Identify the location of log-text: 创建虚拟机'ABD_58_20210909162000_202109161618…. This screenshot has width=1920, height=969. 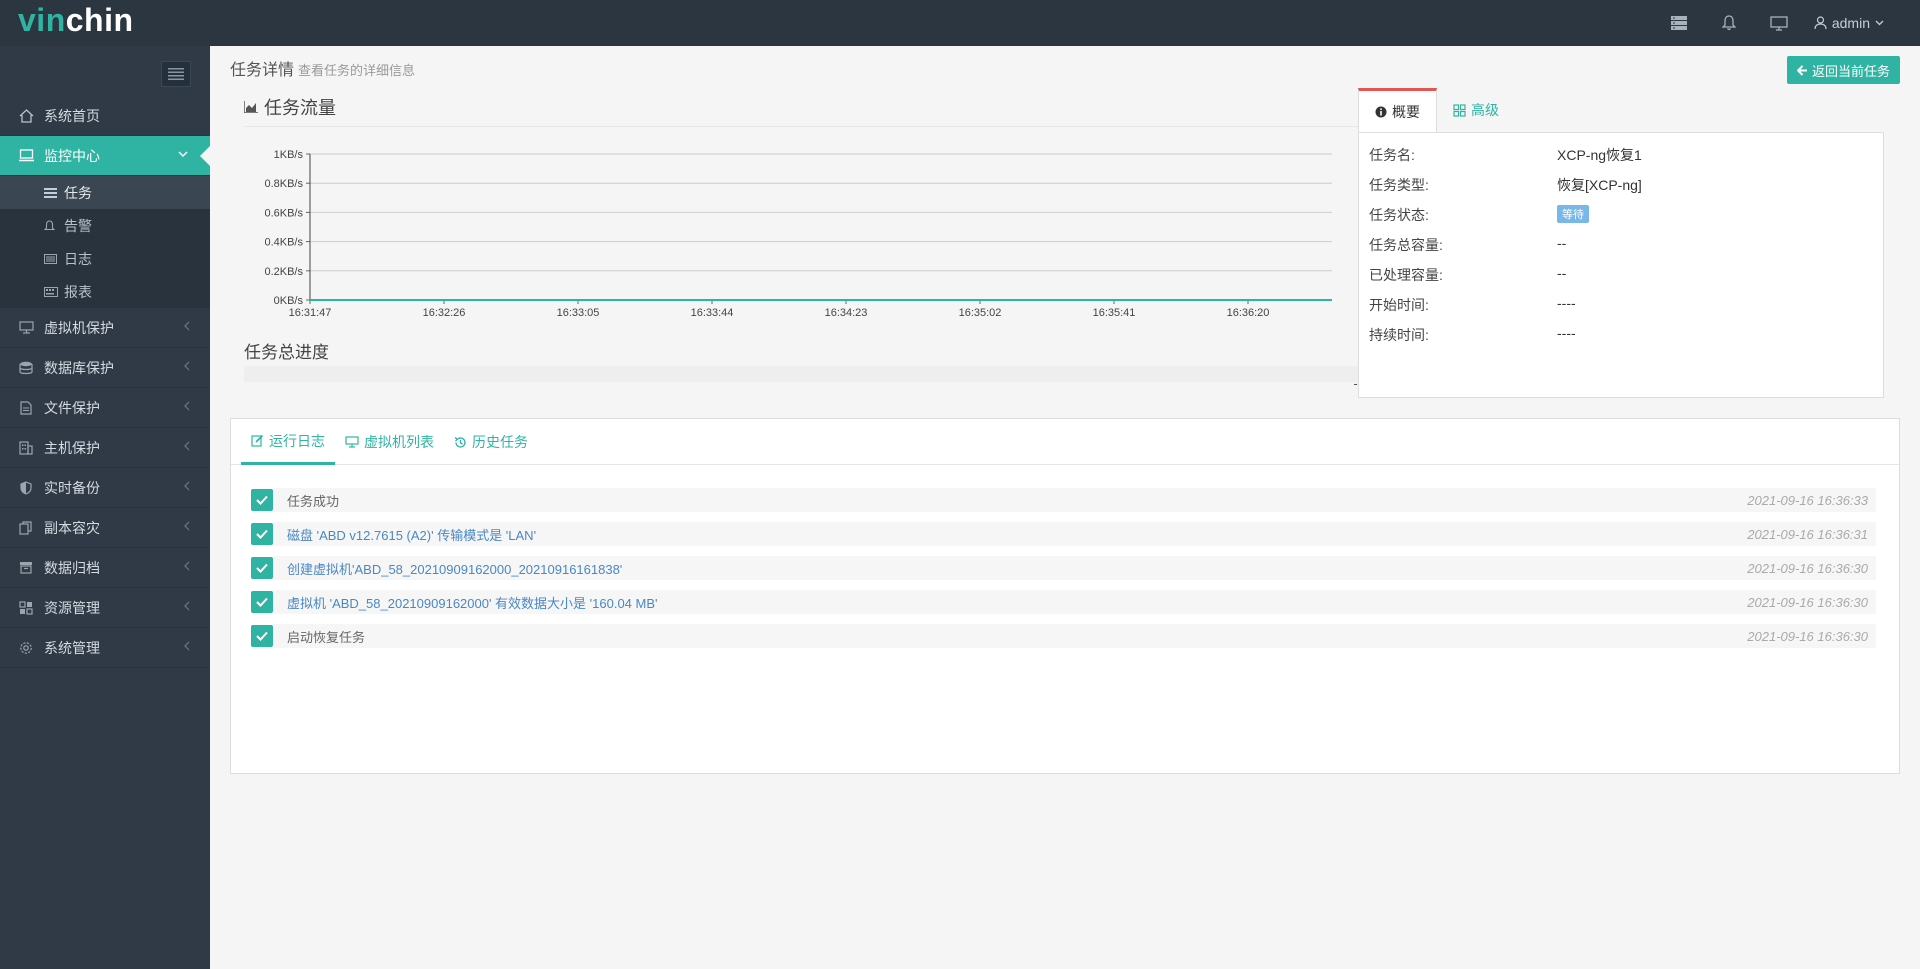
(455, 569).